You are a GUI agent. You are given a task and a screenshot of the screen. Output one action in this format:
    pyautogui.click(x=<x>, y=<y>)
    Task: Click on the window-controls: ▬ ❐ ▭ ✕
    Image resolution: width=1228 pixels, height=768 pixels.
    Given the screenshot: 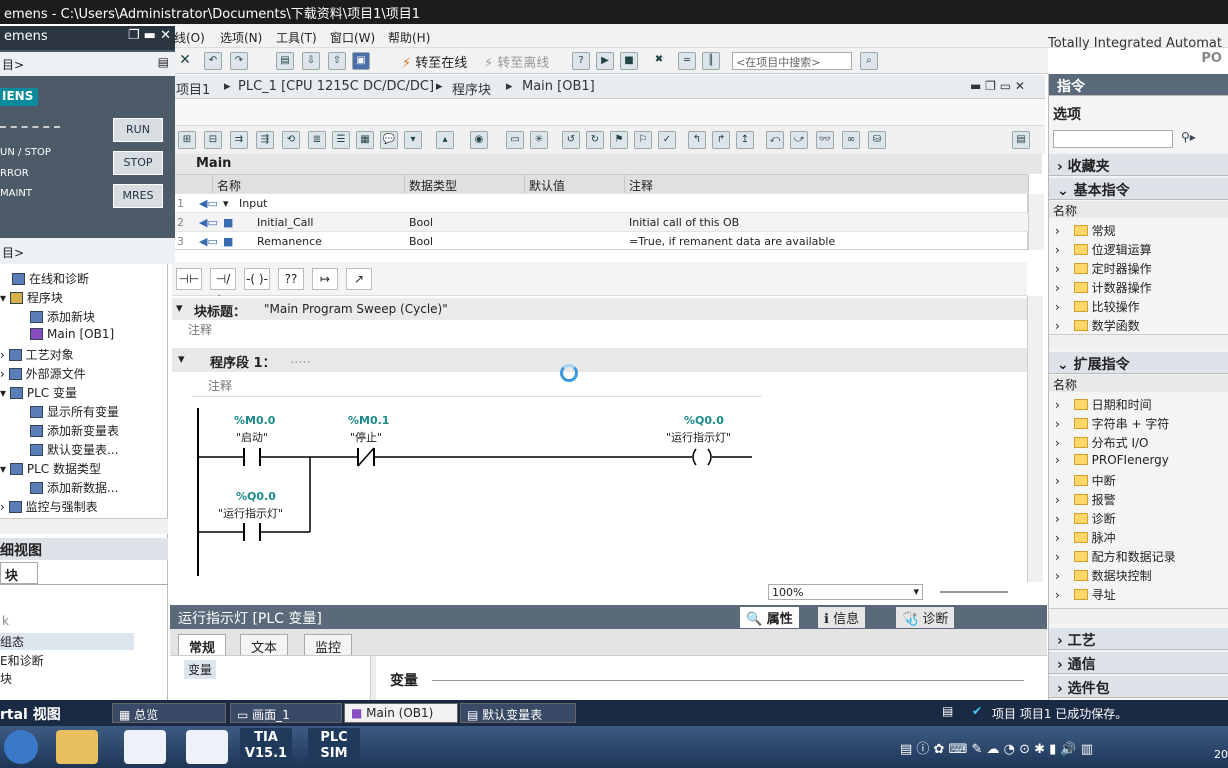 What is the action you would take?
    pyautogui.click(x=997, y=86)
    